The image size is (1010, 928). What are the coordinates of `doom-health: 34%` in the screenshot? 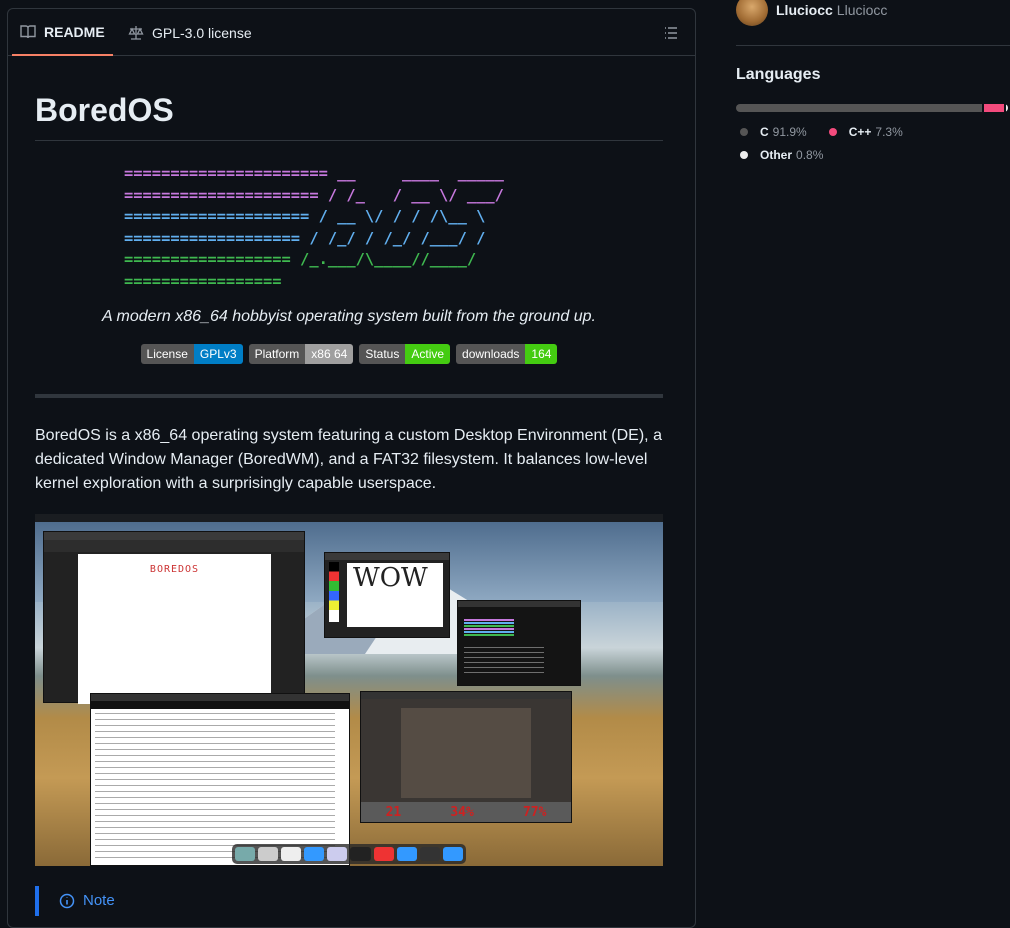 It's located at (462, 812).